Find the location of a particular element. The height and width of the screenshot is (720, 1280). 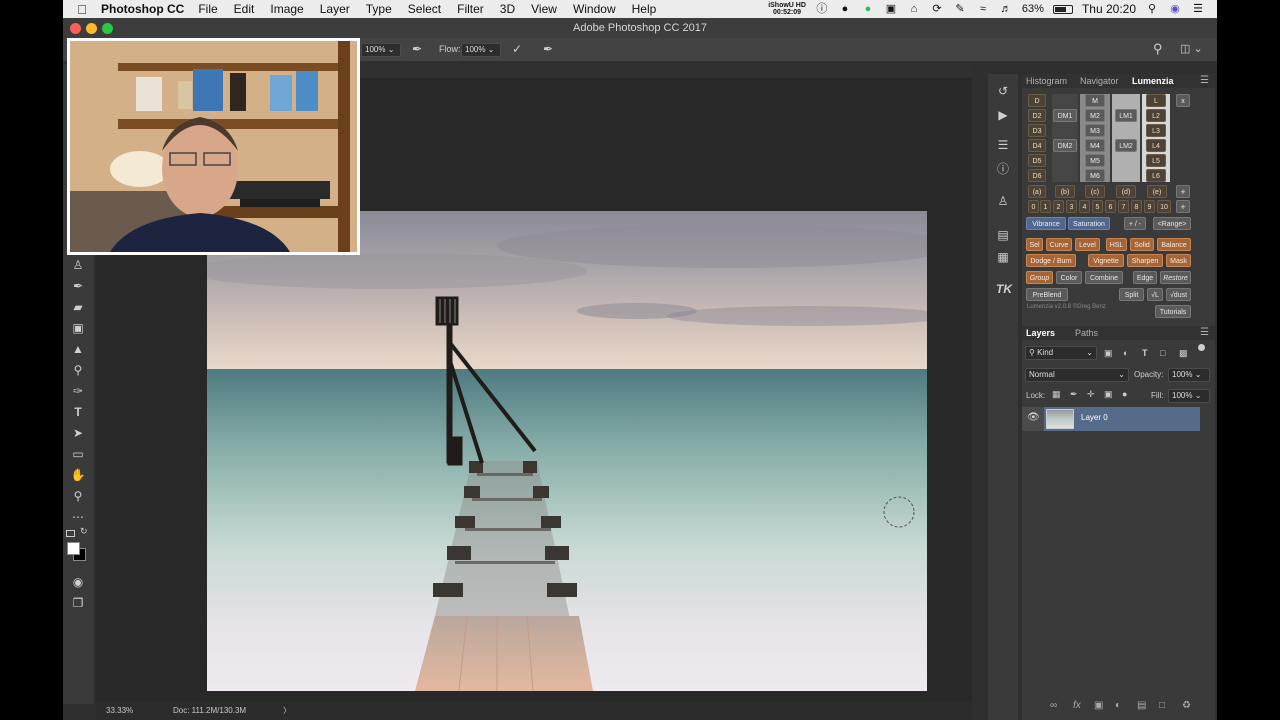

lumenzia-m: M is located at coordinates (1095, 100).